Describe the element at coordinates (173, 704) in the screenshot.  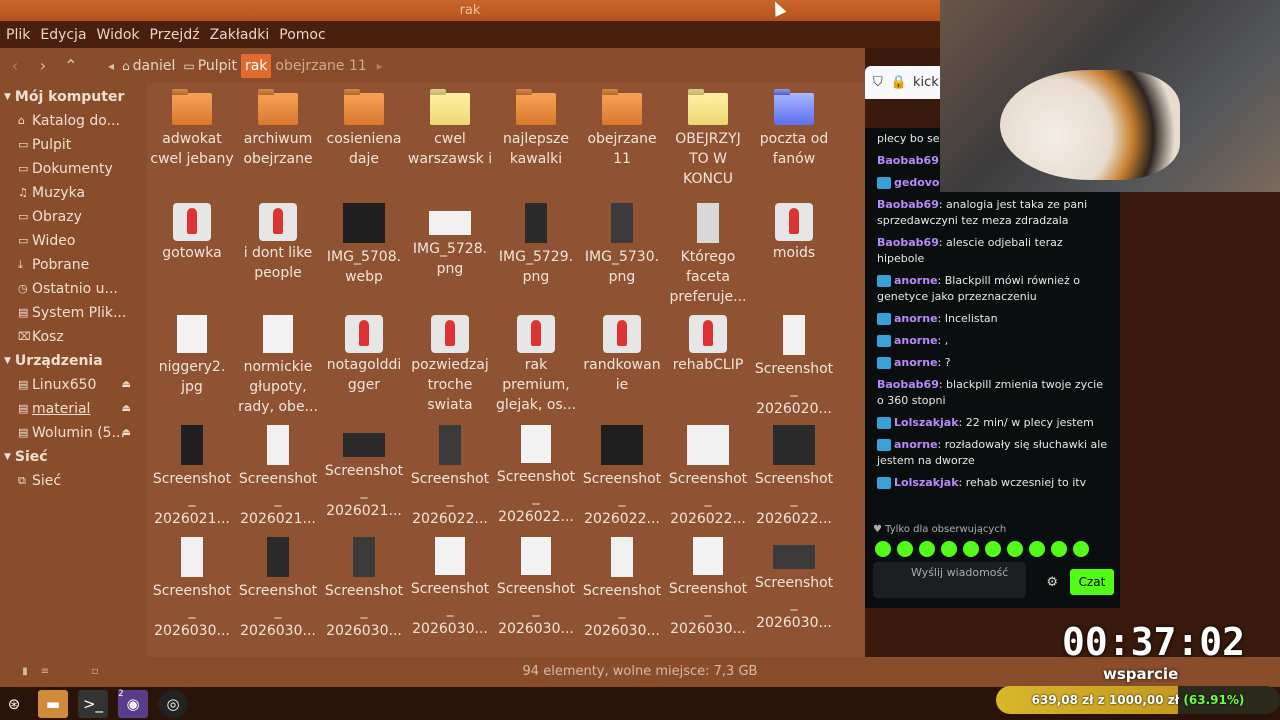
I see `obs-icon: ◎` at that location.